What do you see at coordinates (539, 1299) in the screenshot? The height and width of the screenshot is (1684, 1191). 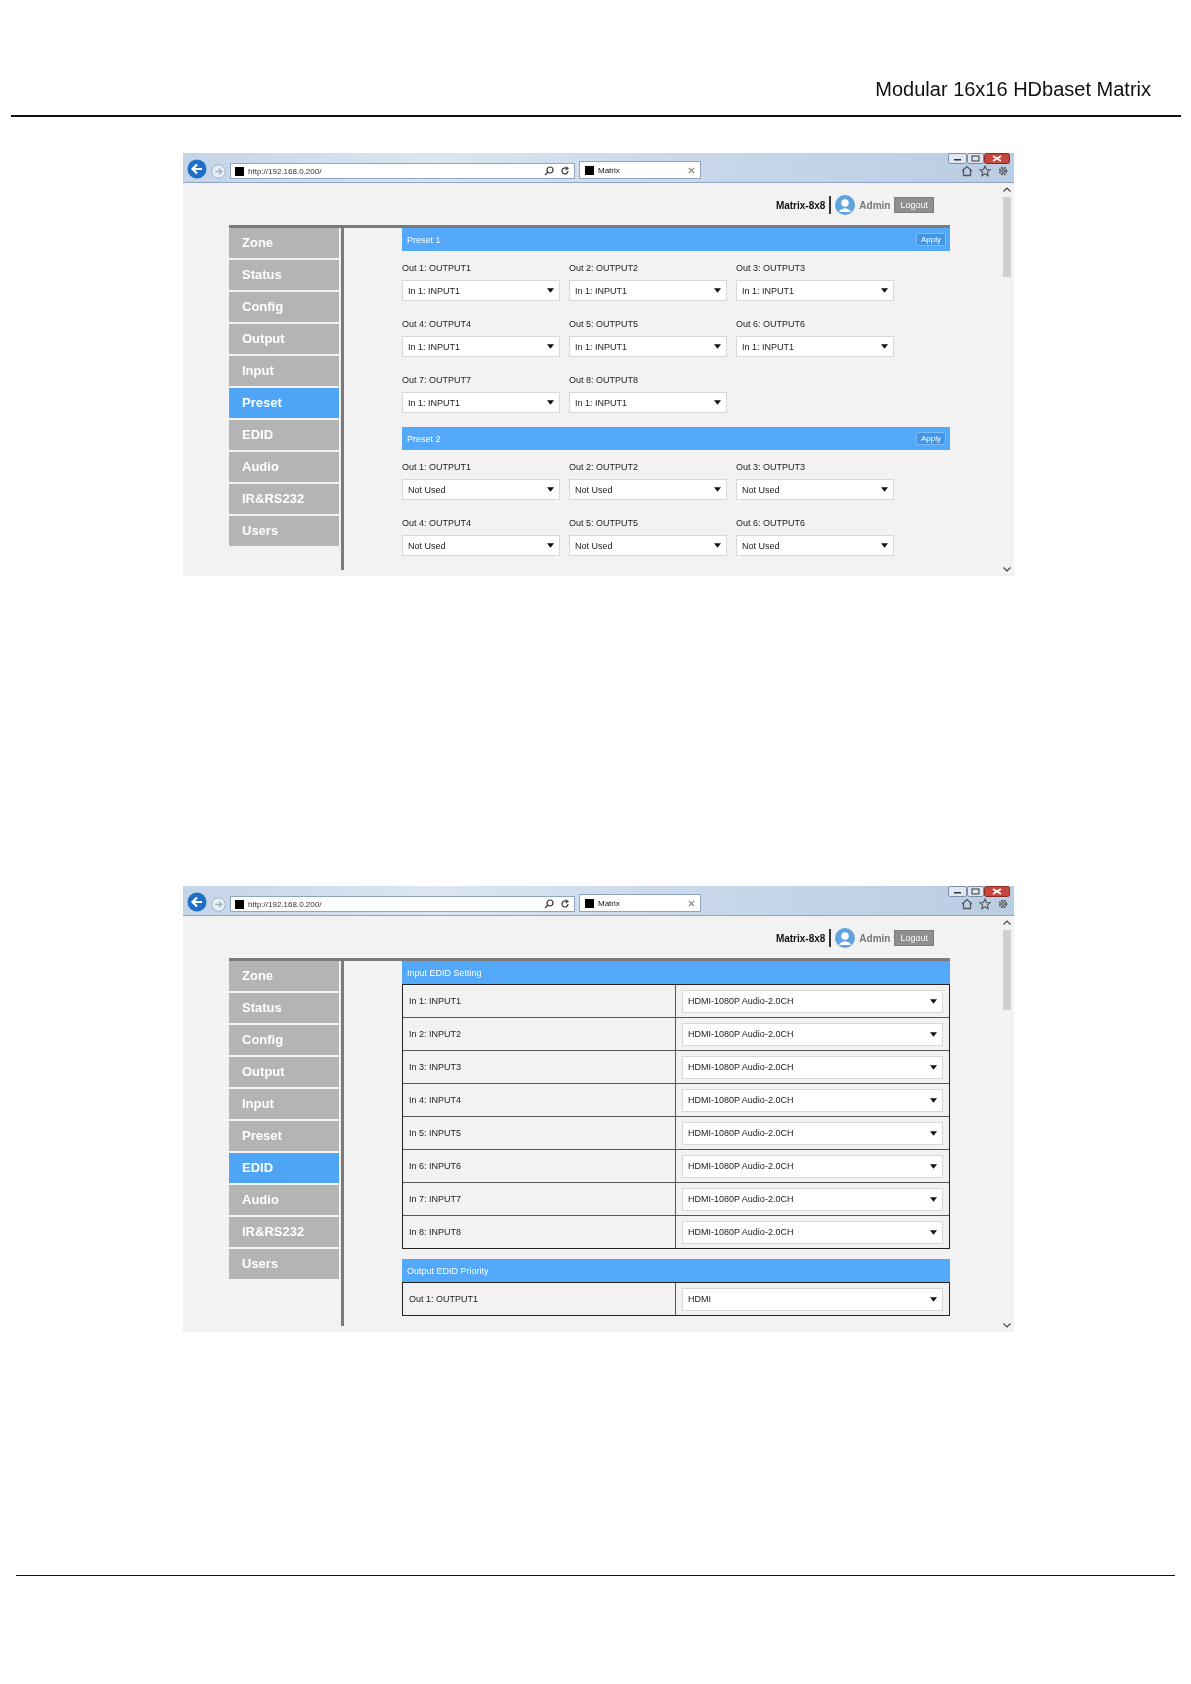 I see `table-cell: Out 1: OUTPUT1` at bounding box center [539, 1299].